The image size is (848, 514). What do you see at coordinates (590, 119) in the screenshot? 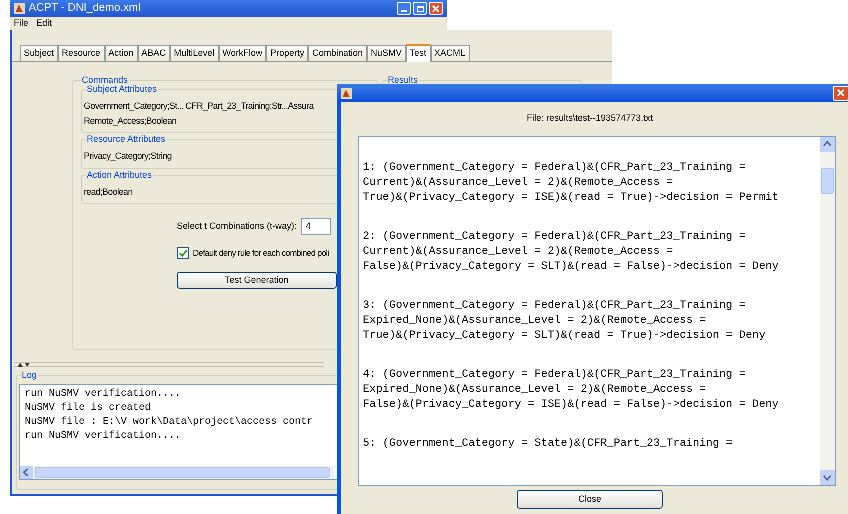
I see `file-label: File: results\test--193574773.txt` at bounding box center [590, 119].